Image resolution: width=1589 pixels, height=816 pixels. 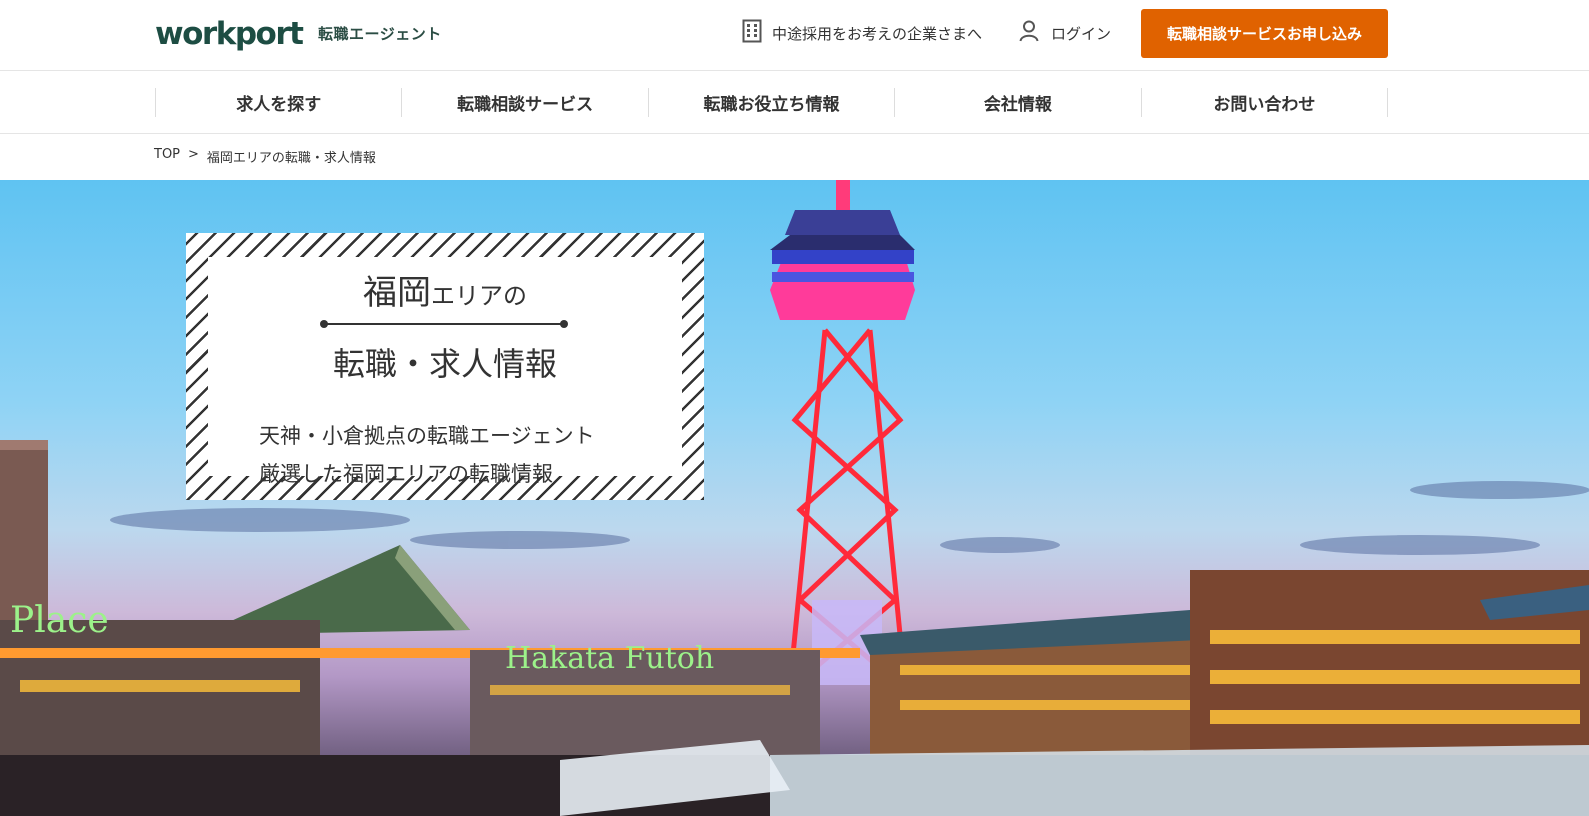 What do you see at coordinates (59, 620) in the screenshot?
I see `sign-place: Place` at bounding box center [59, 620].